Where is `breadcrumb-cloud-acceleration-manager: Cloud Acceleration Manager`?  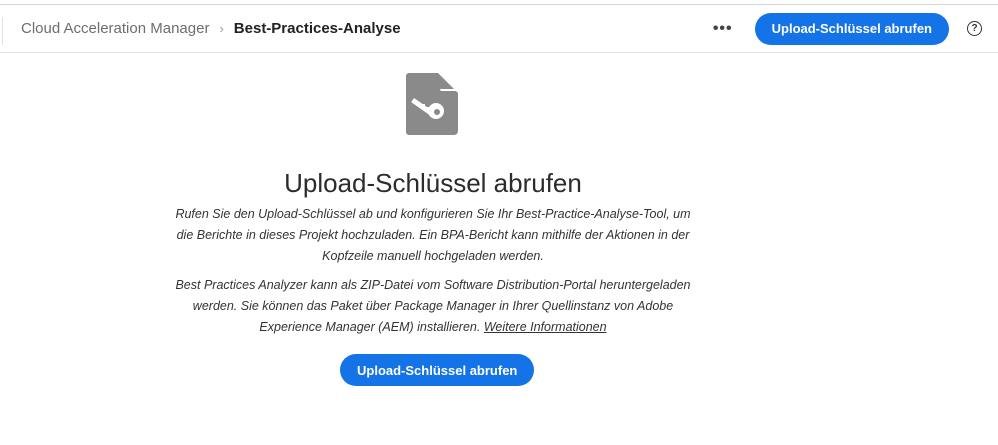 breadcrumb-cloud-acceleration-manager: Cloud Acceleration Manager is located at coordinates (115, 28).